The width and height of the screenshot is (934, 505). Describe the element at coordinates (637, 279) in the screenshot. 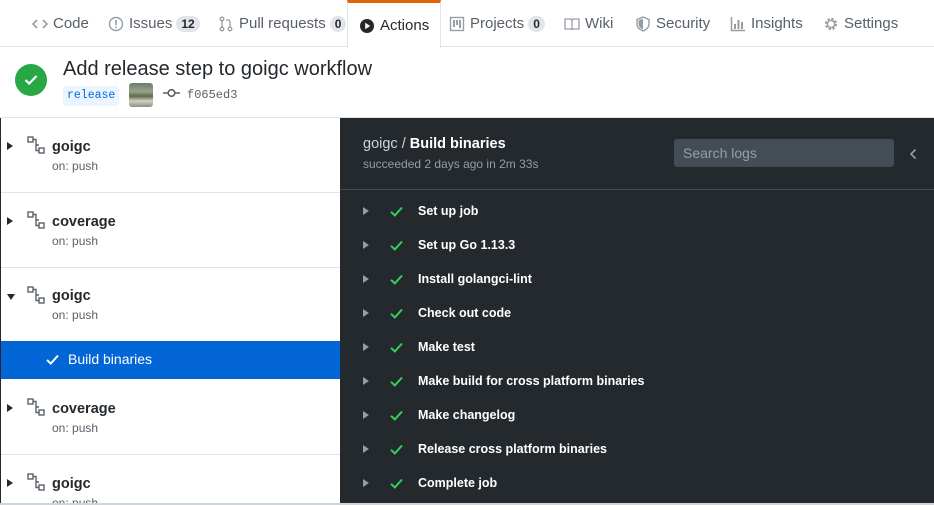

I see `log-step: Install golangci-lint` at that location.